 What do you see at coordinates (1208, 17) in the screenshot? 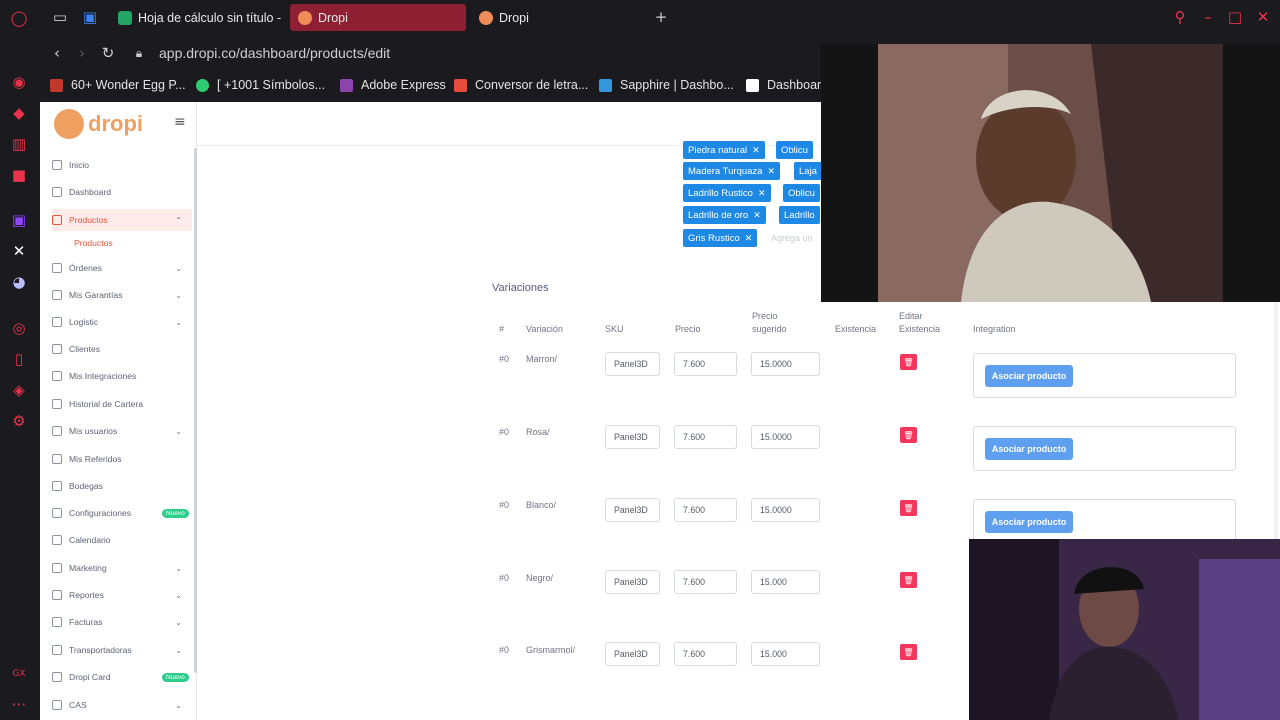
I see `minimize-icon: –` at bounding box center [1208, 17].